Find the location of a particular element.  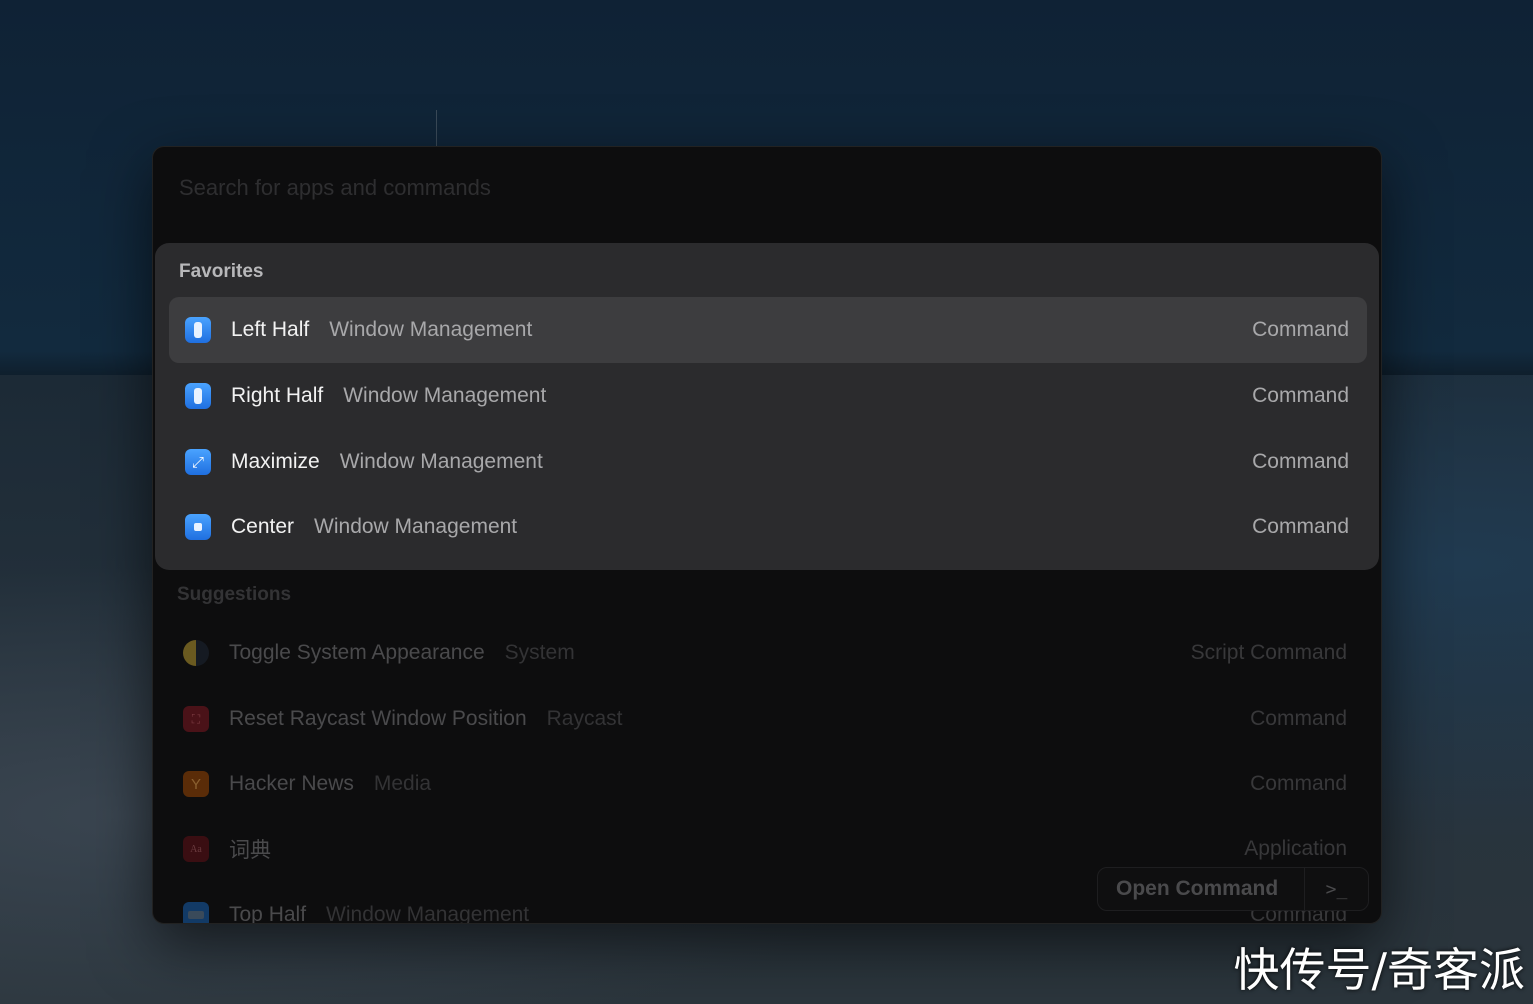

terminal-icon: >_ is located at coordinates (1336, 889).